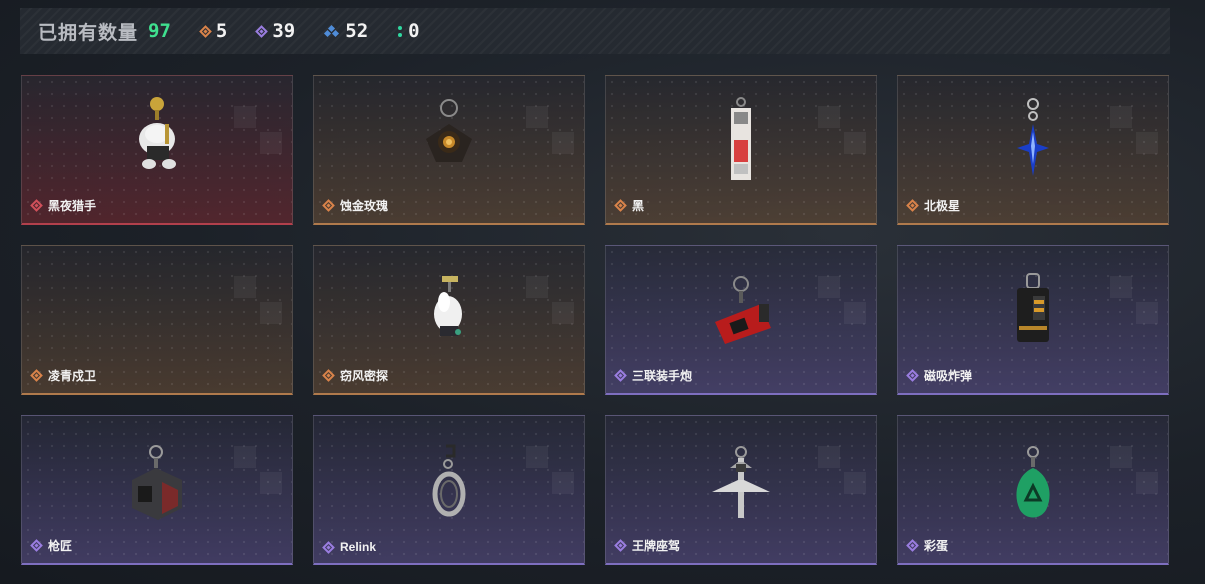 This screenshot has height=584, width=1205. I want to click on stat-purple: 39, so click(275, 31).